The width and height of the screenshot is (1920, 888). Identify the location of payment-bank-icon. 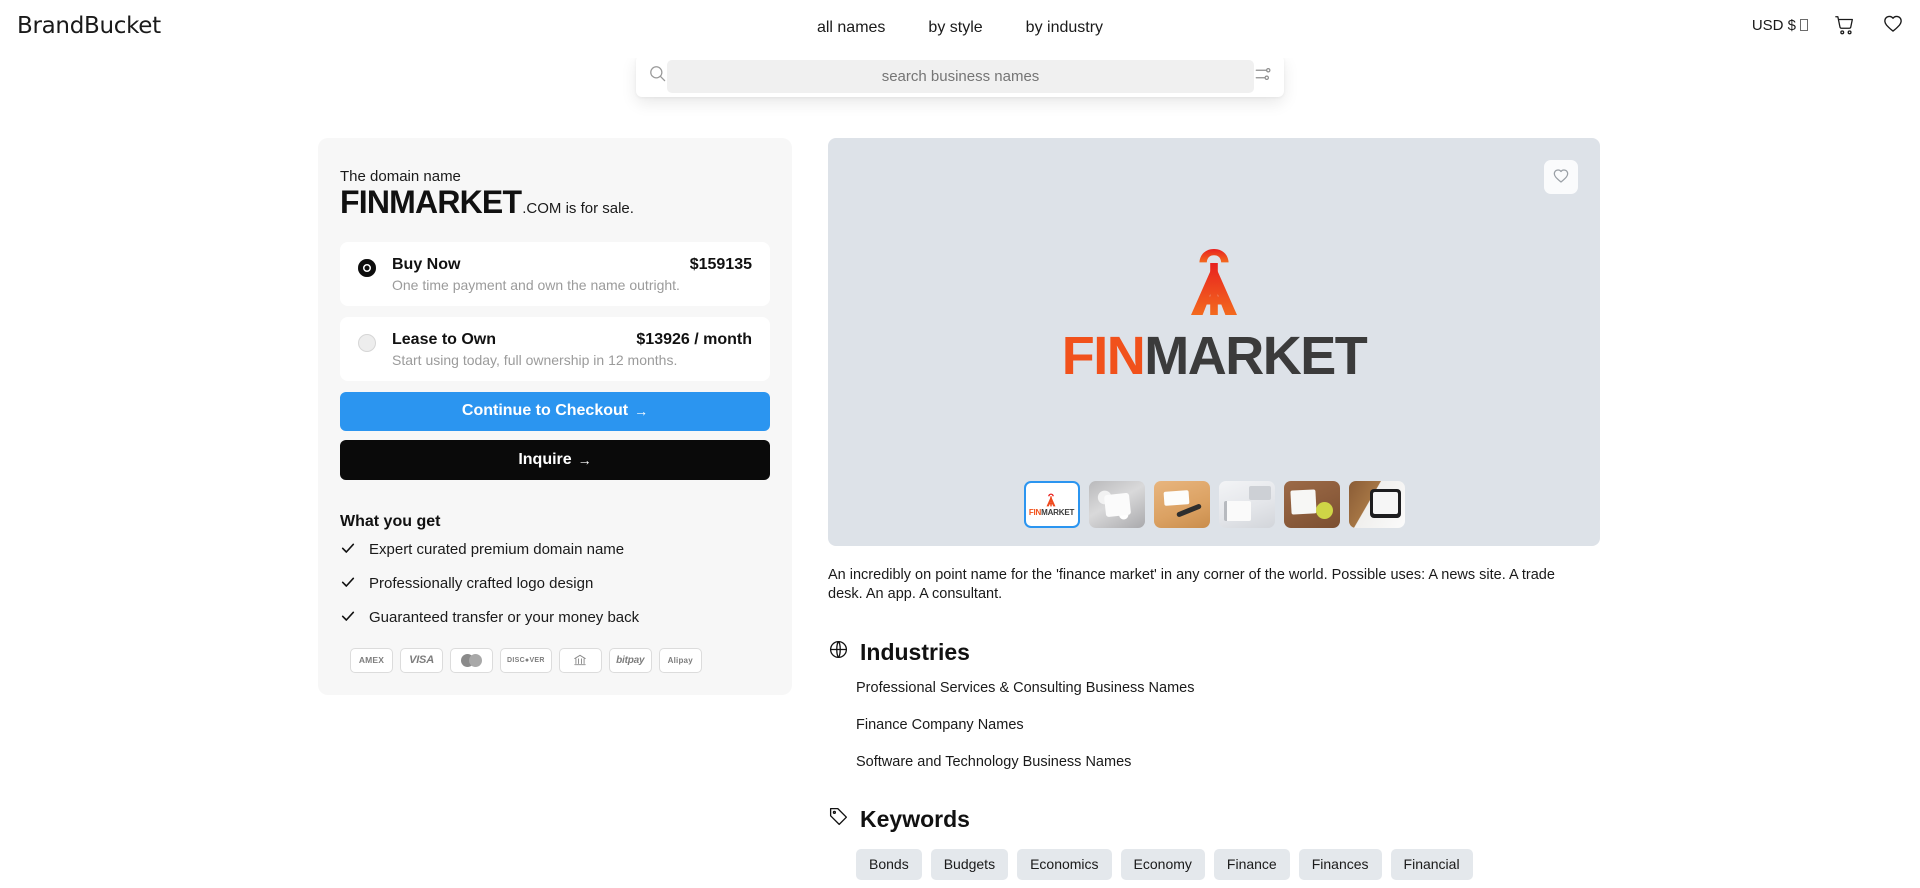
(580, 660).